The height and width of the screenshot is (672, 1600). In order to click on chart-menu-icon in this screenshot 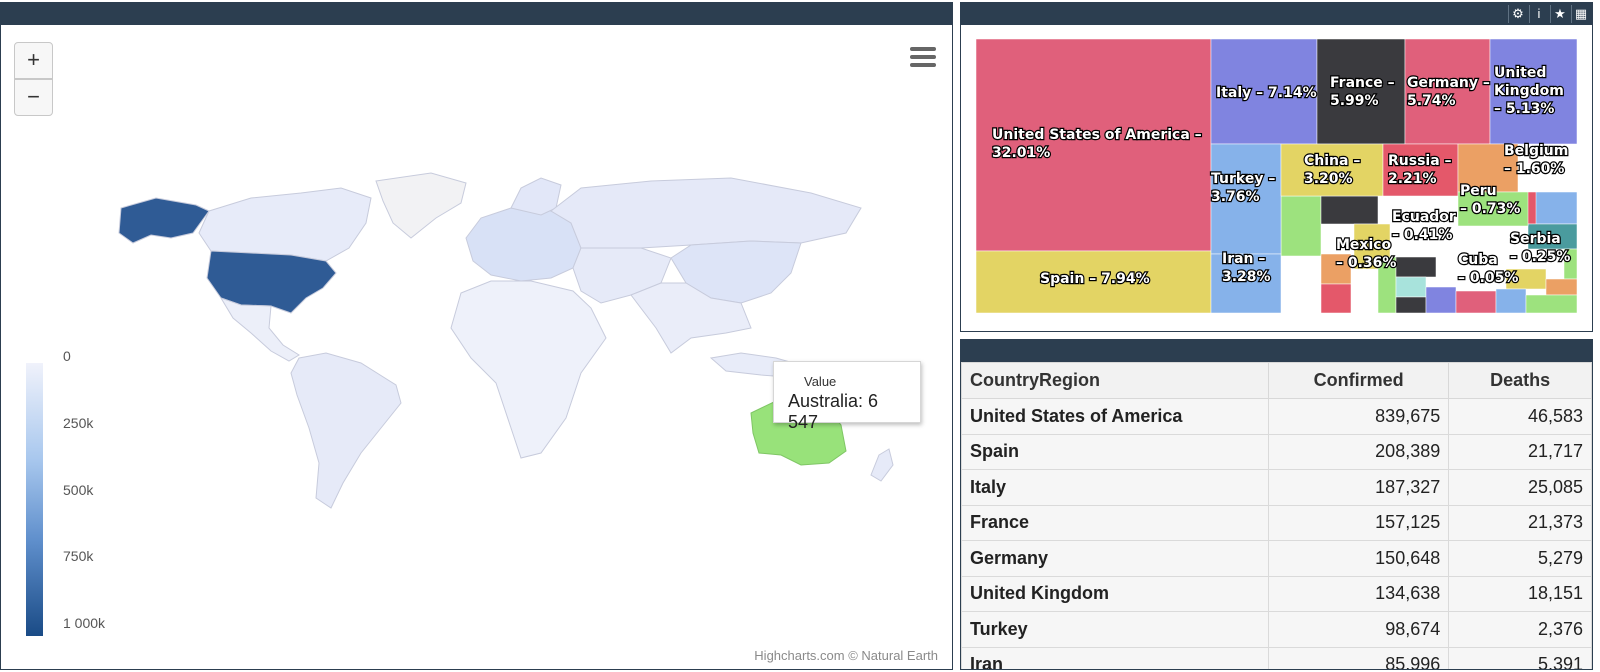, I will do `click(923, 57)`.